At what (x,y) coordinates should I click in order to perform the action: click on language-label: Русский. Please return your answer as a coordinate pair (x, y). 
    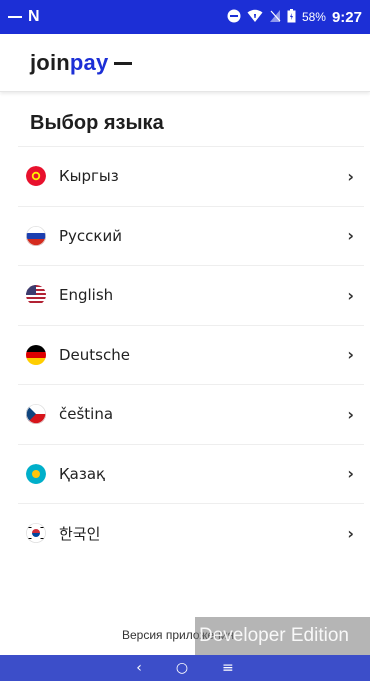
    Looking at the image, I should click on (90, 235).